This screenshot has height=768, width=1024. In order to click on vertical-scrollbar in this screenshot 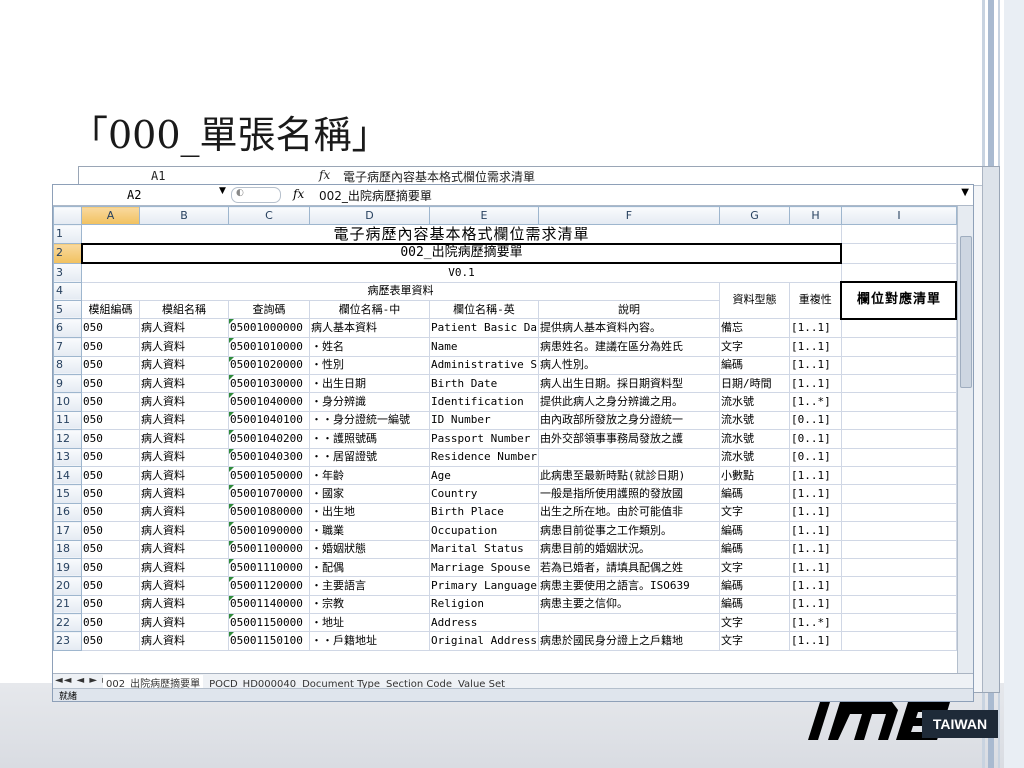, I will do `click(965, 442)`.